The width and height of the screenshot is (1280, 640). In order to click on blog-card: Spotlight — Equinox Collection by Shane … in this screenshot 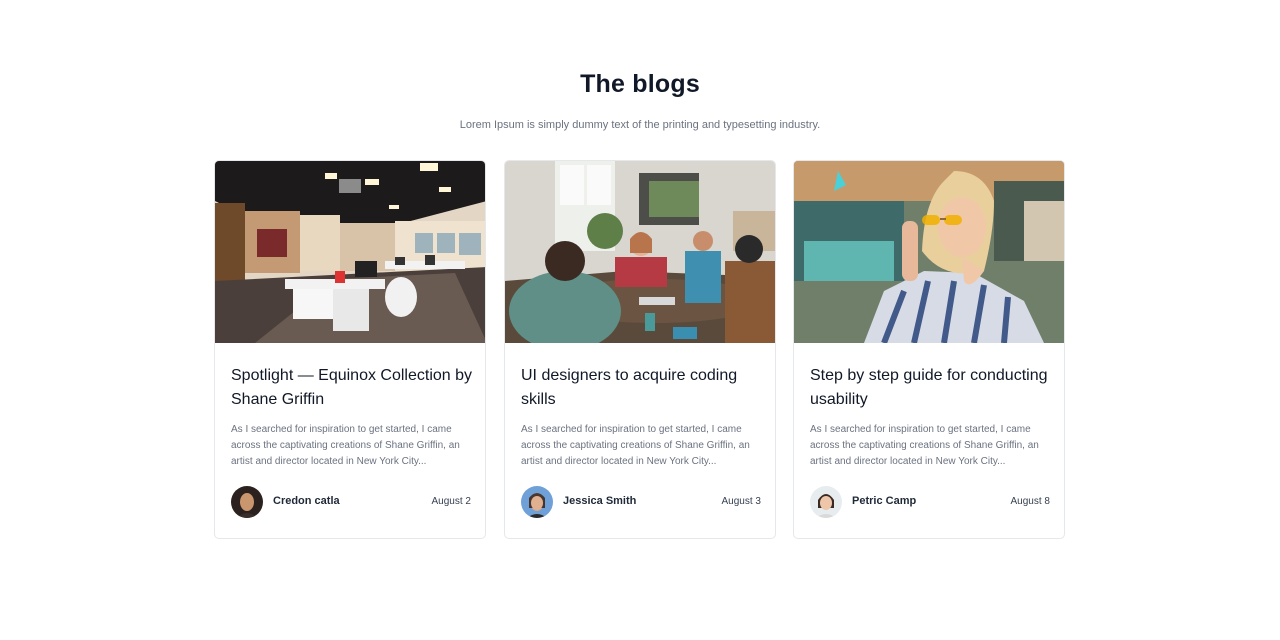, I will do `click(350, 349)`.